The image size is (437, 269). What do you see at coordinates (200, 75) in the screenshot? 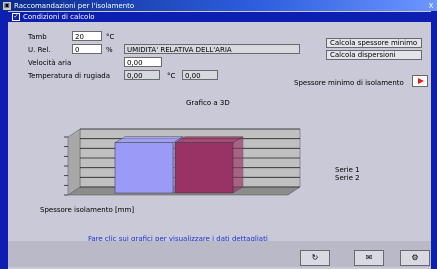
I see `rugiada-input-2: 0,00` at bounding box center [200, 75].